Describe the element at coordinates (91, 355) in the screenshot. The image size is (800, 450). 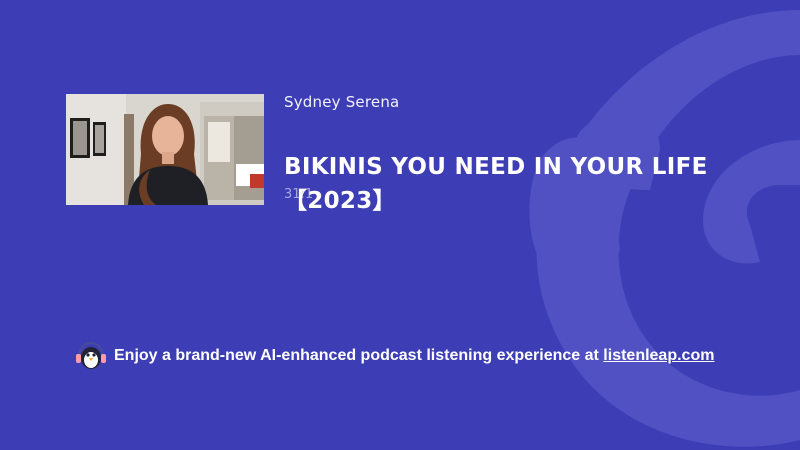
I see `penguin-headphones-icon` at that location.